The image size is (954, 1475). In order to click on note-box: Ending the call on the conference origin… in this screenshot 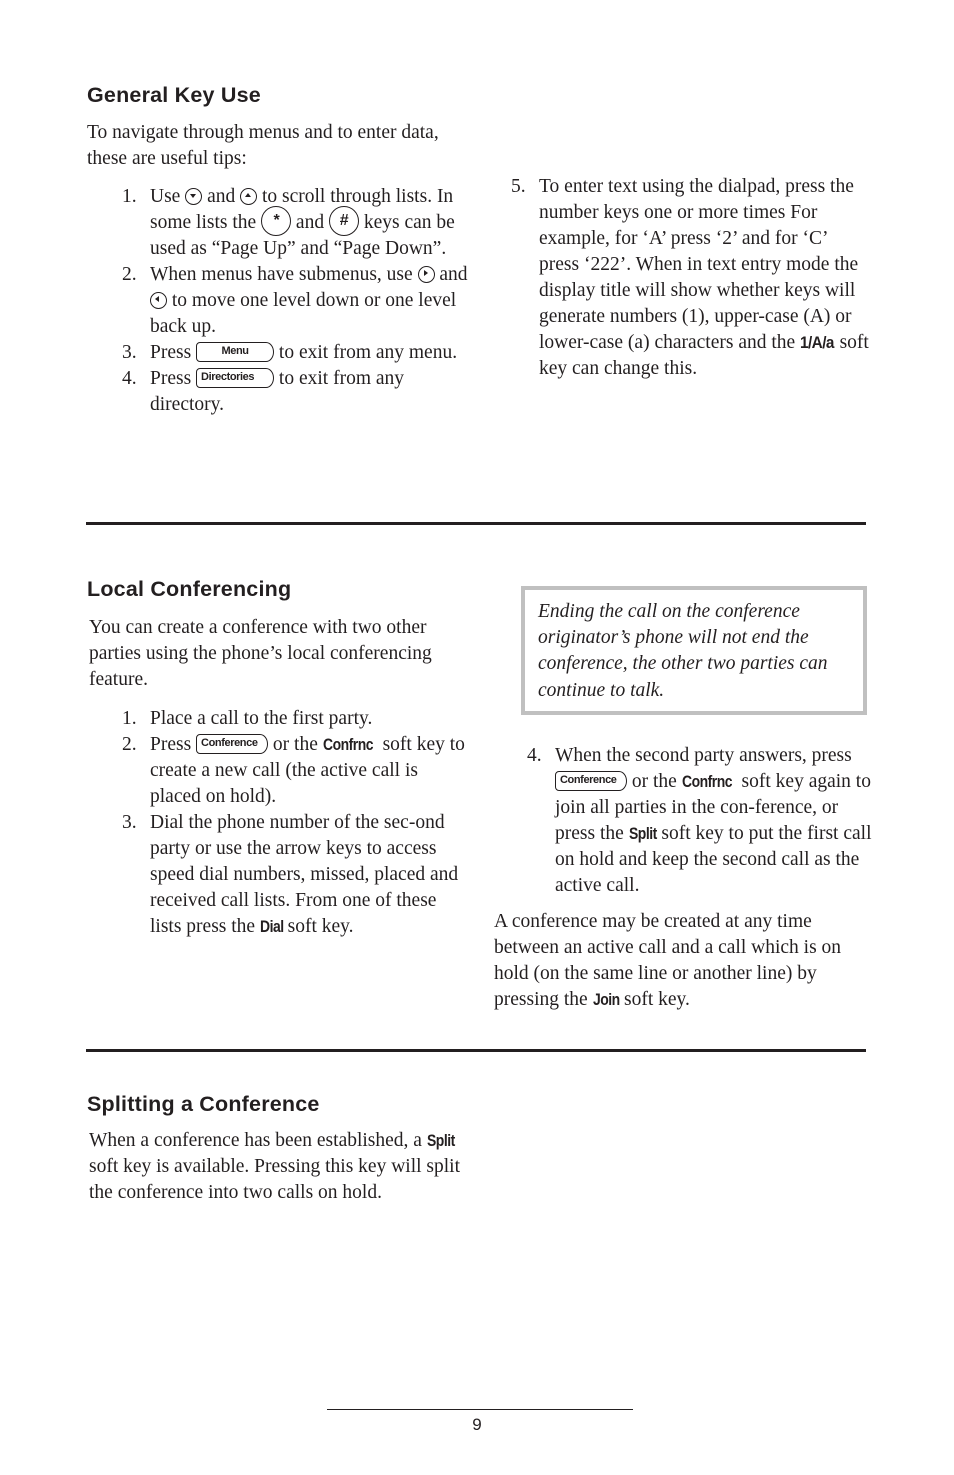, I will do `click(694, 650)`.